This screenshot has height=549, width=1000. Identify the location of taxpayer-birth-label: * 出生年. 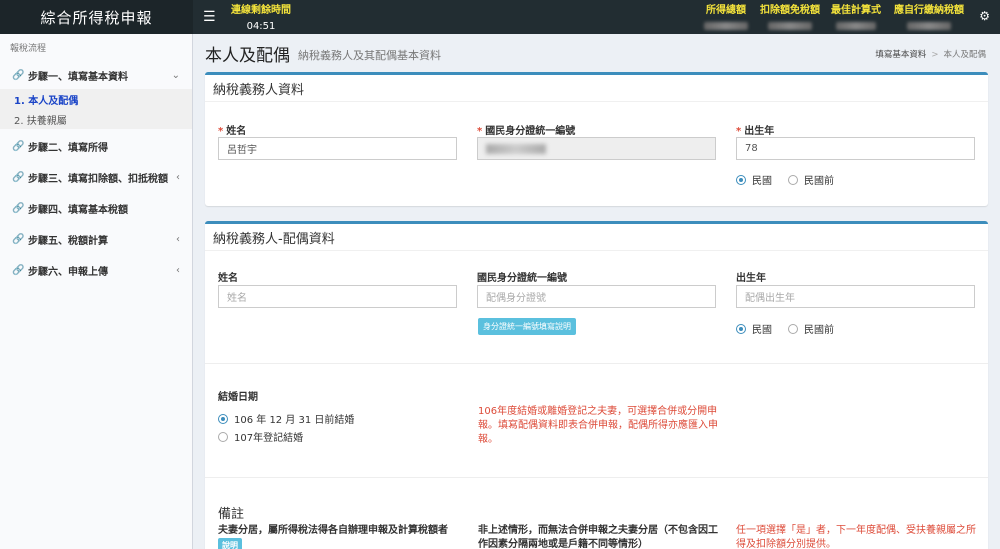
(755, 129).